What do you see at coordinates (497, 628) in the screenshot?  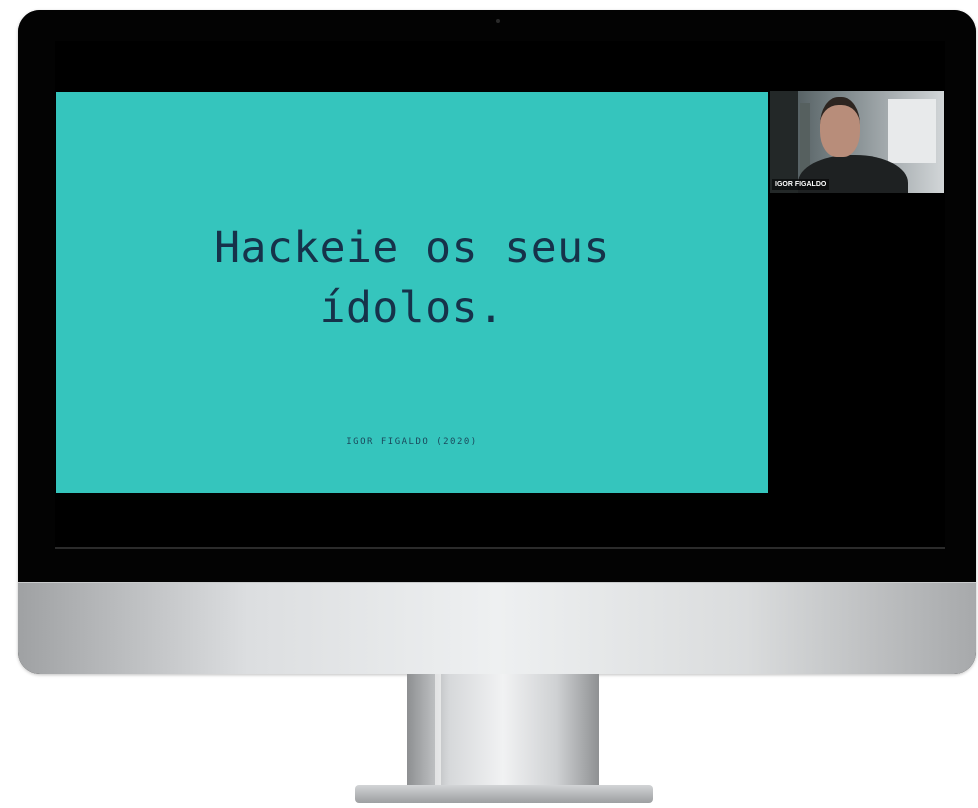 I see `monitor-chin` at bounding box center [497, 628].